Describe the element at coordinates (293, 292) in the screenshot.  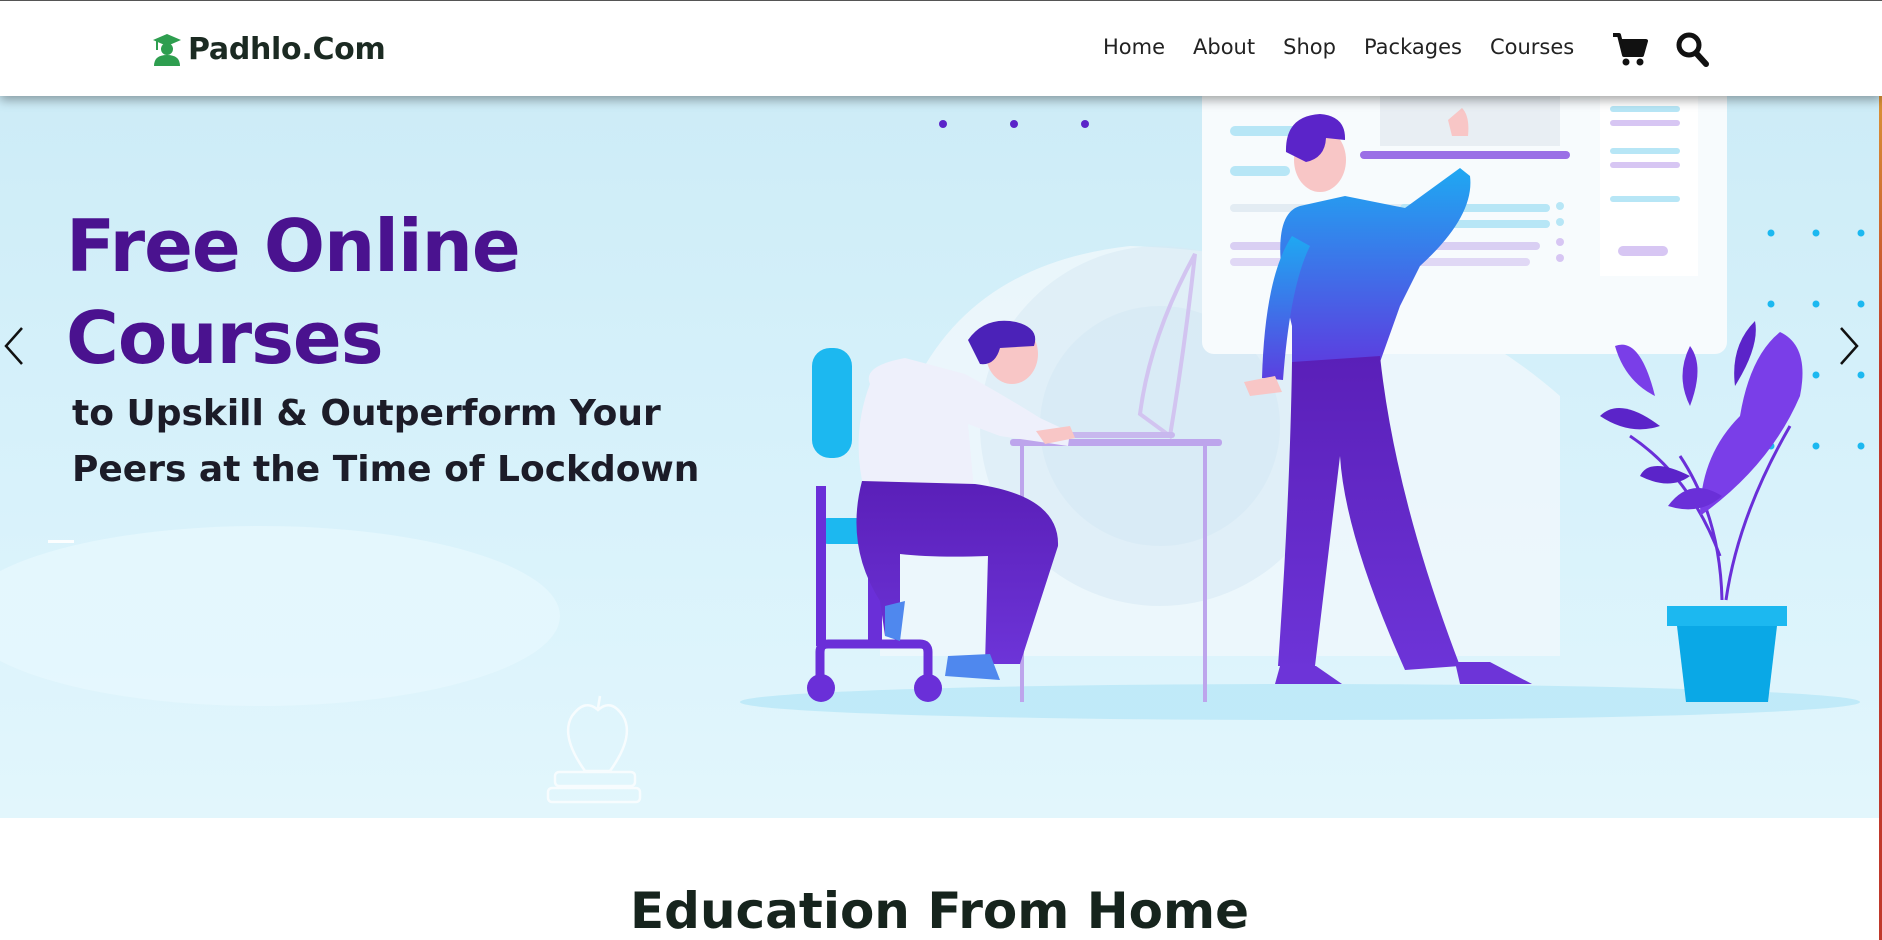
I see `hero-title: Free Online Courses` at that location.